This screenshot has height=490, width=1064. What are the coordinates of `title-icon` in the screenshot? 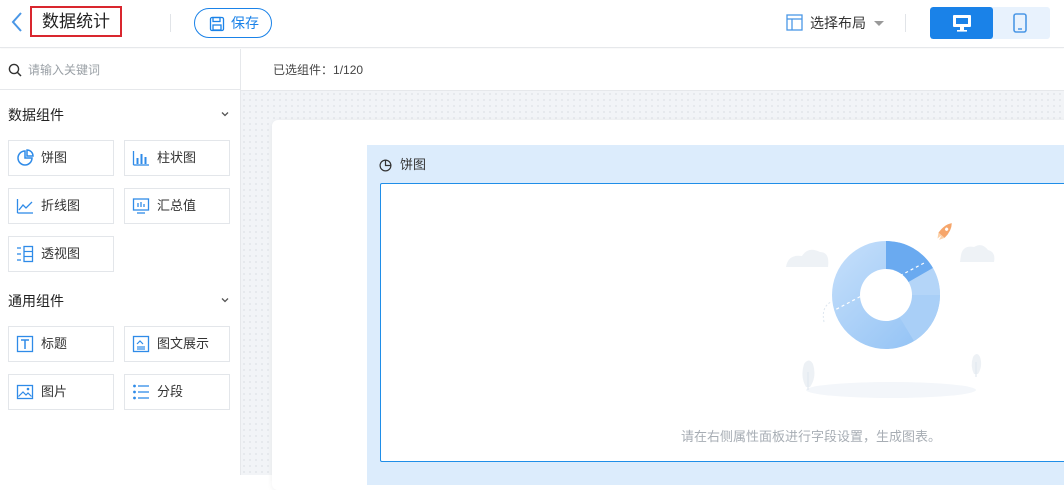 It's located at (25, 344).